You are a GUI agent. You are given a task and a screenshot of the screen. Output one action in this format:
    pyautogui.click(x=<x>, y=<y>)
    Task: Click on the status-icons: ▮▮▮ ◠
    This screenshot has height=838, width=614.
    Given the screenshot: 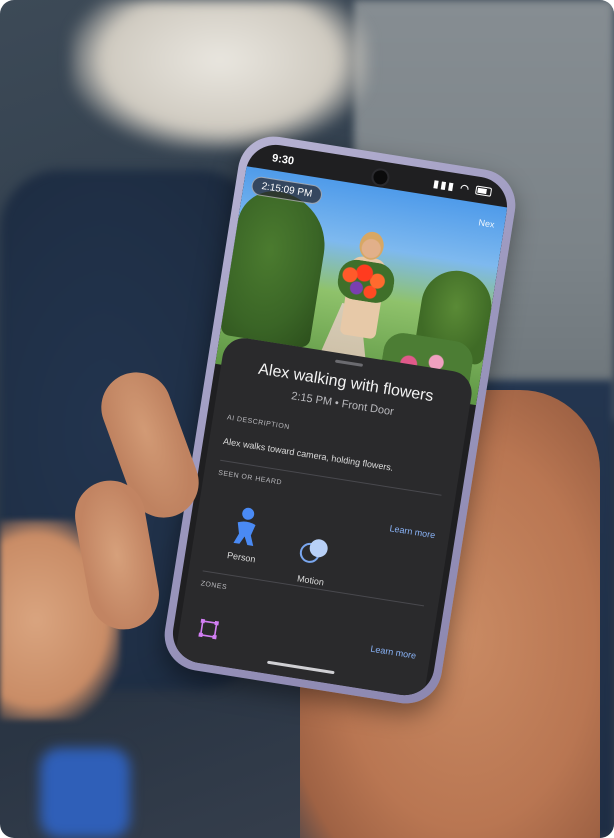 What is the action you would take?
    pyautogui.click(x=462, y=188)
    